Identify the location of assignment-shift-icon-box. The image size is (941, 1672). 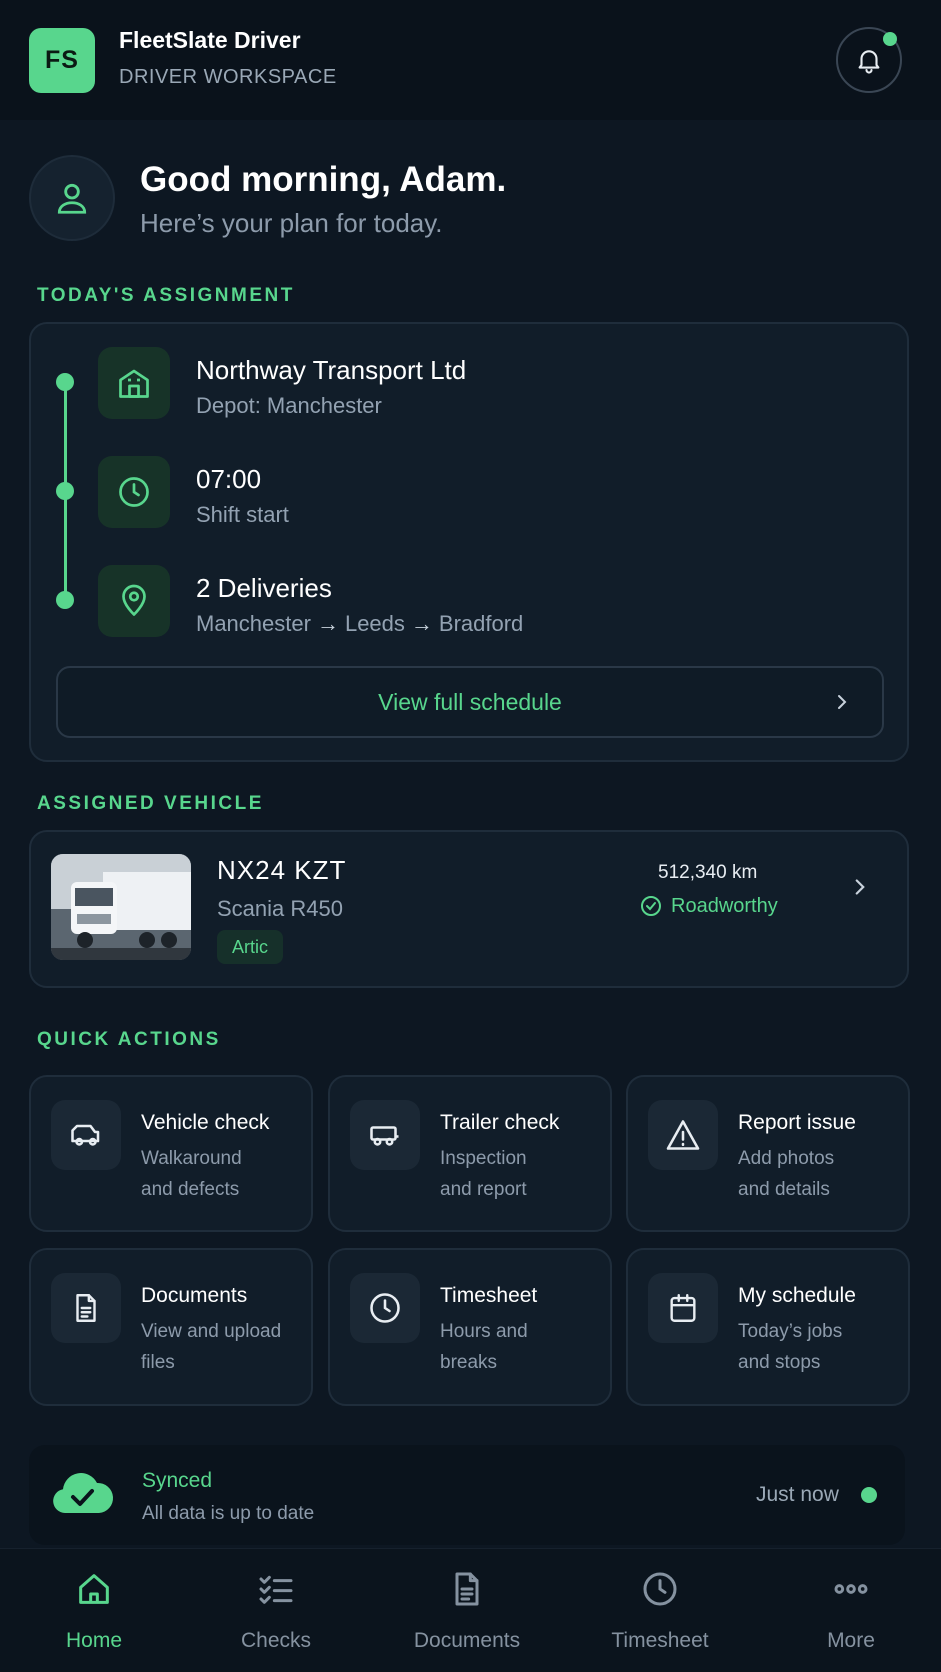
(134, 492).